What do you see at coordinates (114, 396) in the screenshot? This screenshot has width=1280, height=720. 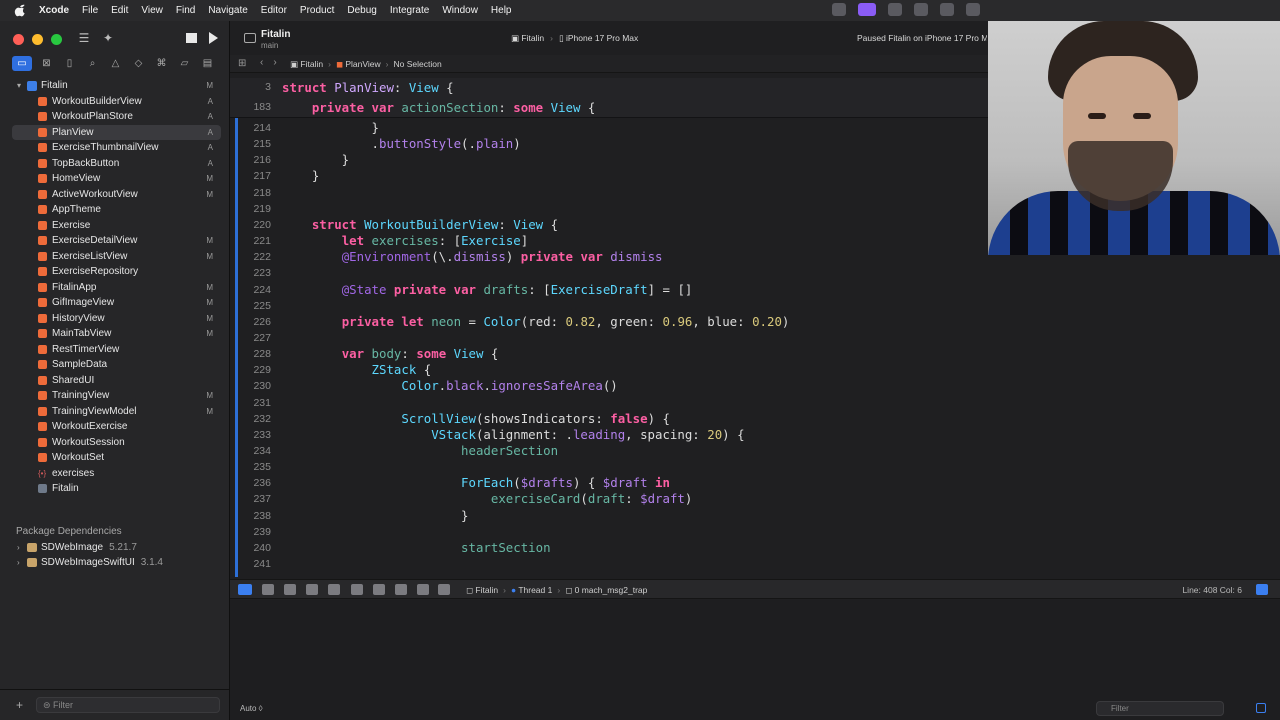 I see `file-item: TrainingView M` at bounding box center [114, 396].